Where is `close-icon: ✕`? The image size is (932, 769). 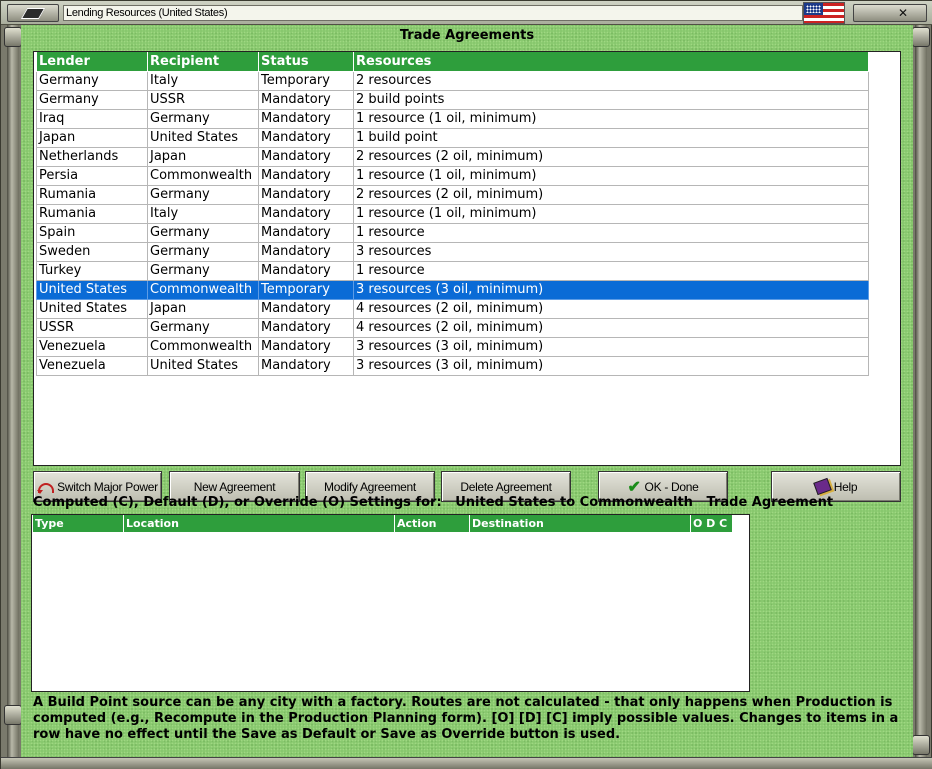
close-icon: ✕ is located at coordinates (903, 13).